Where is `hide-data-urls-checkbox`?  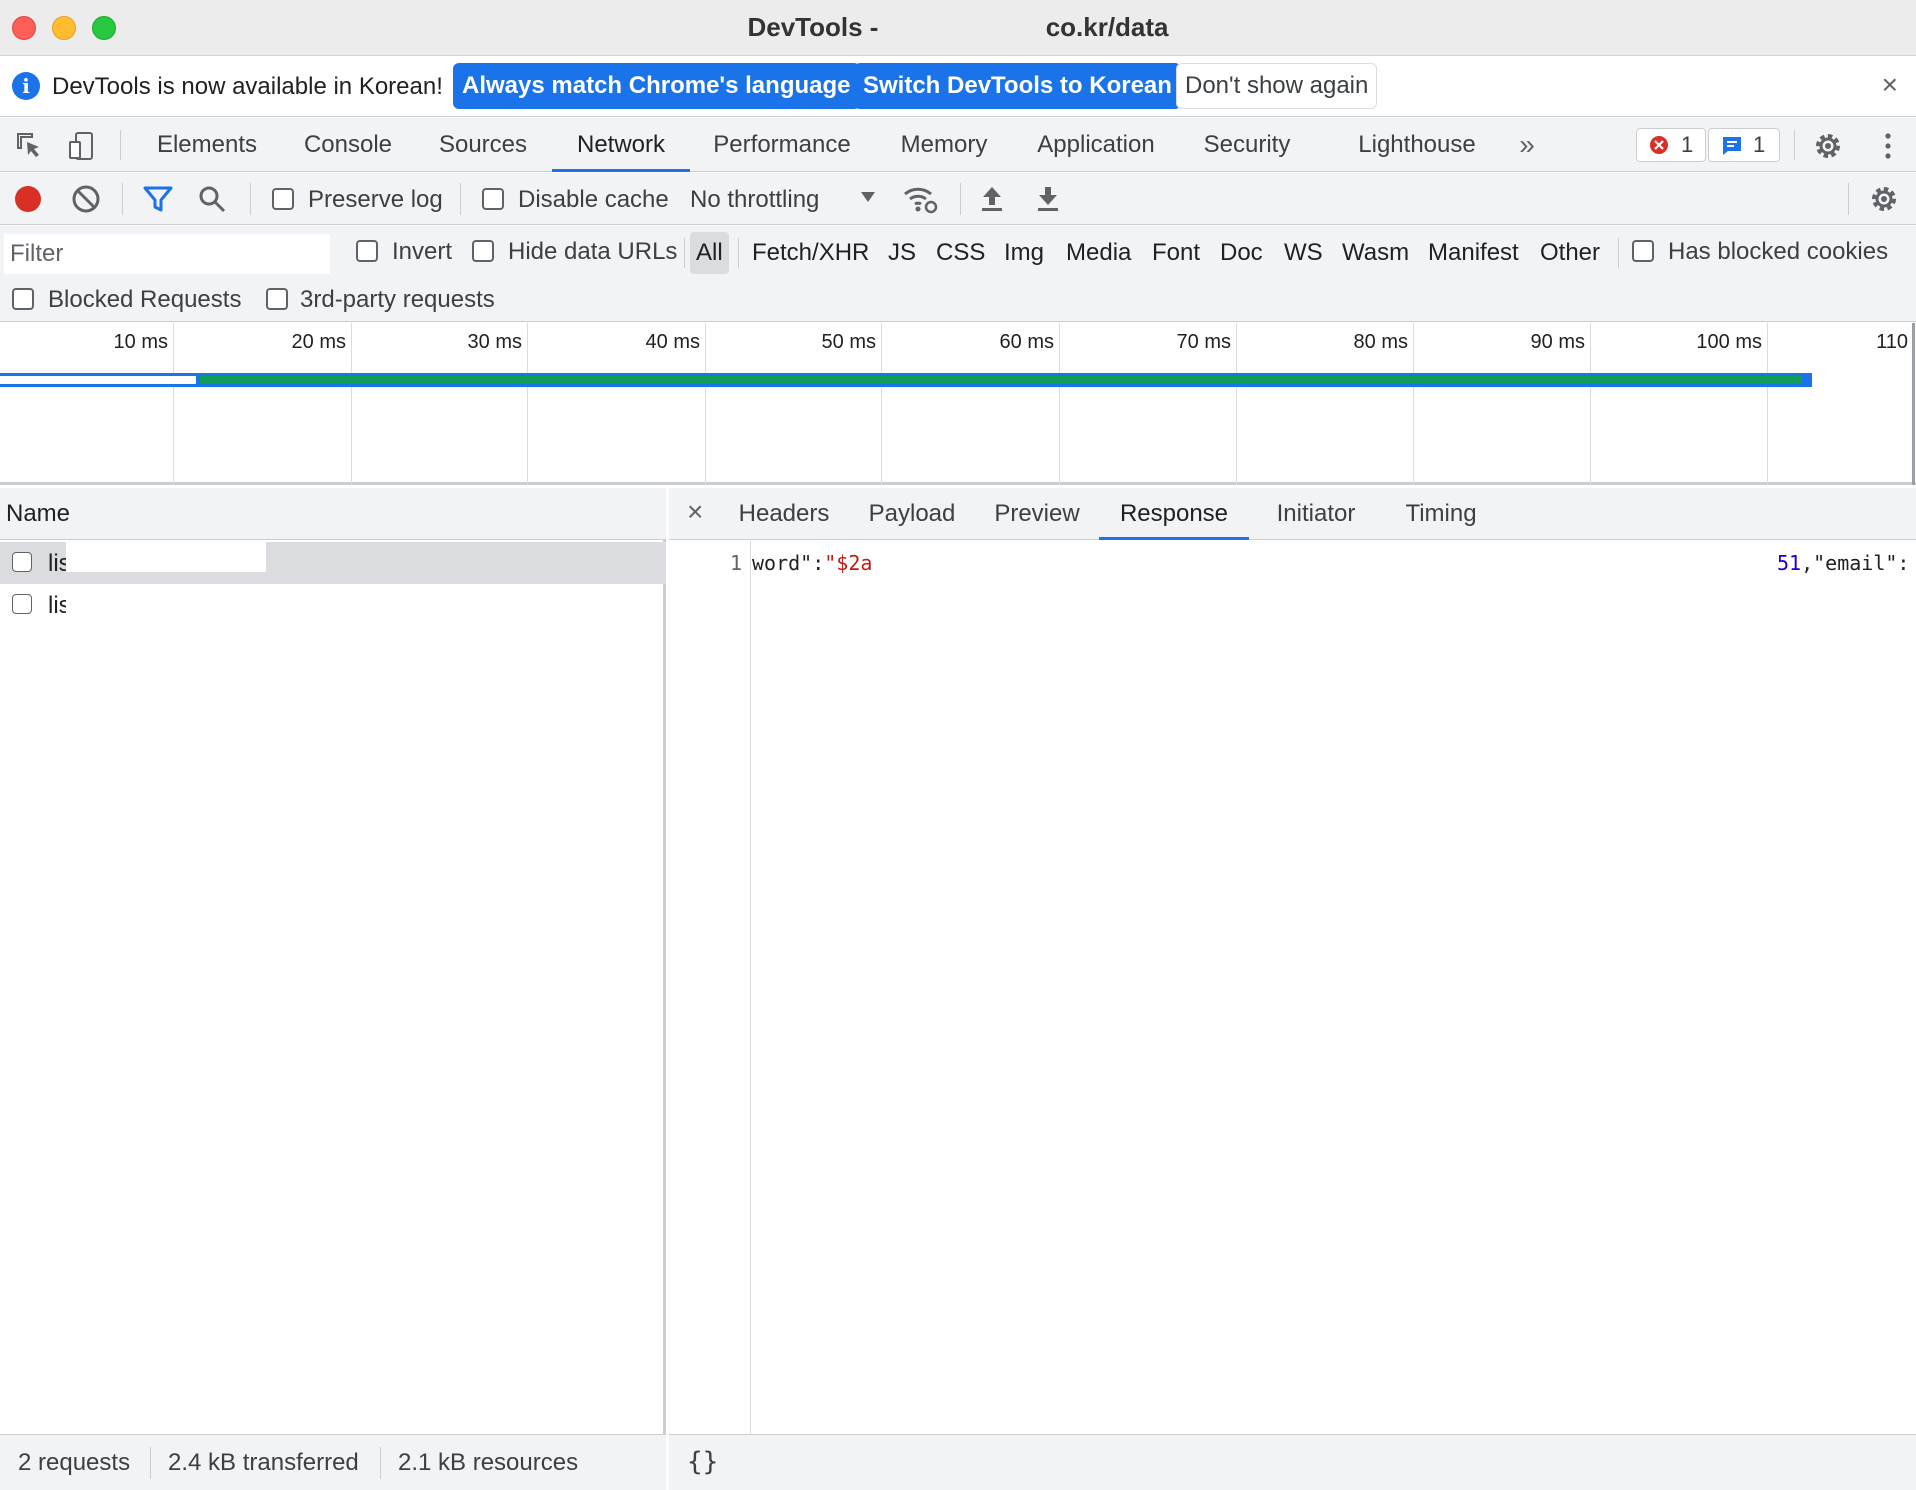
hide-data-urls-checkbox is located at coordinates (483, 251).